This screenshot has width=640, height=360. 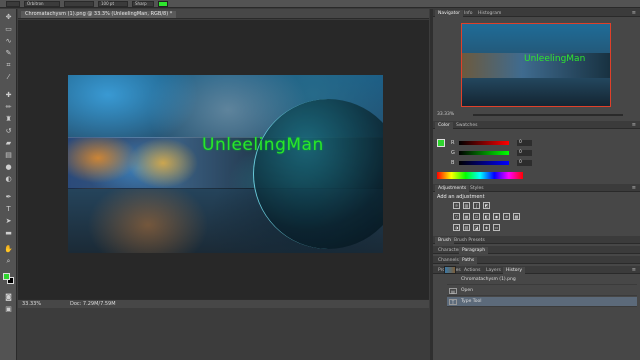 What do you see at coordinates (488, 279) in the screenshot?
I see `history-label: Chromatachysm (1).png` at bounding box center [488, 279].